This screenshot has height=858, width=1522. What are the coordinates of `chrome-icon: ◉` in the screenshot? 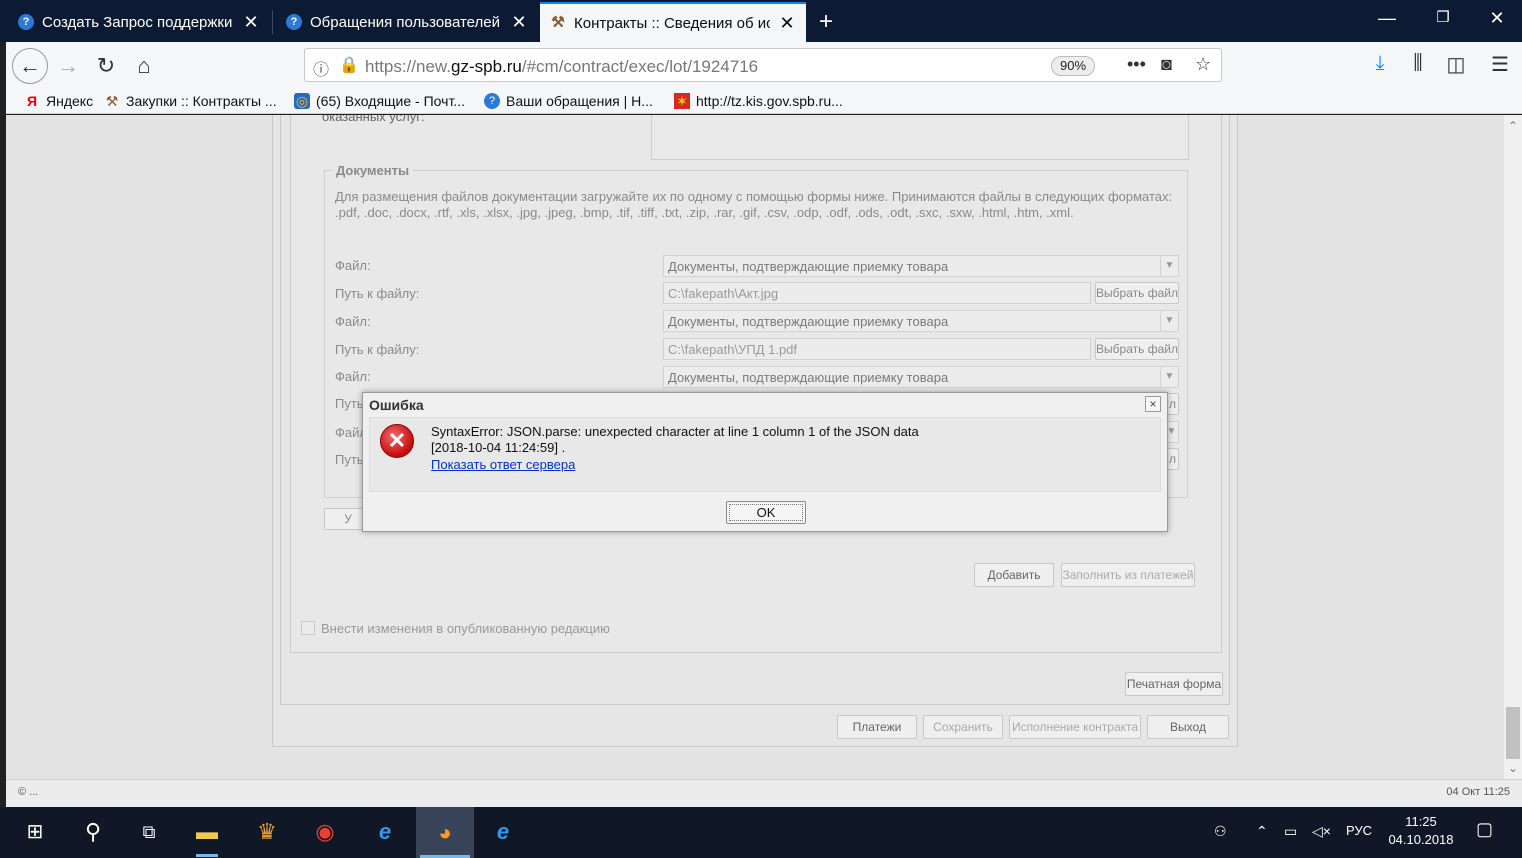 It's located at (325, 832).